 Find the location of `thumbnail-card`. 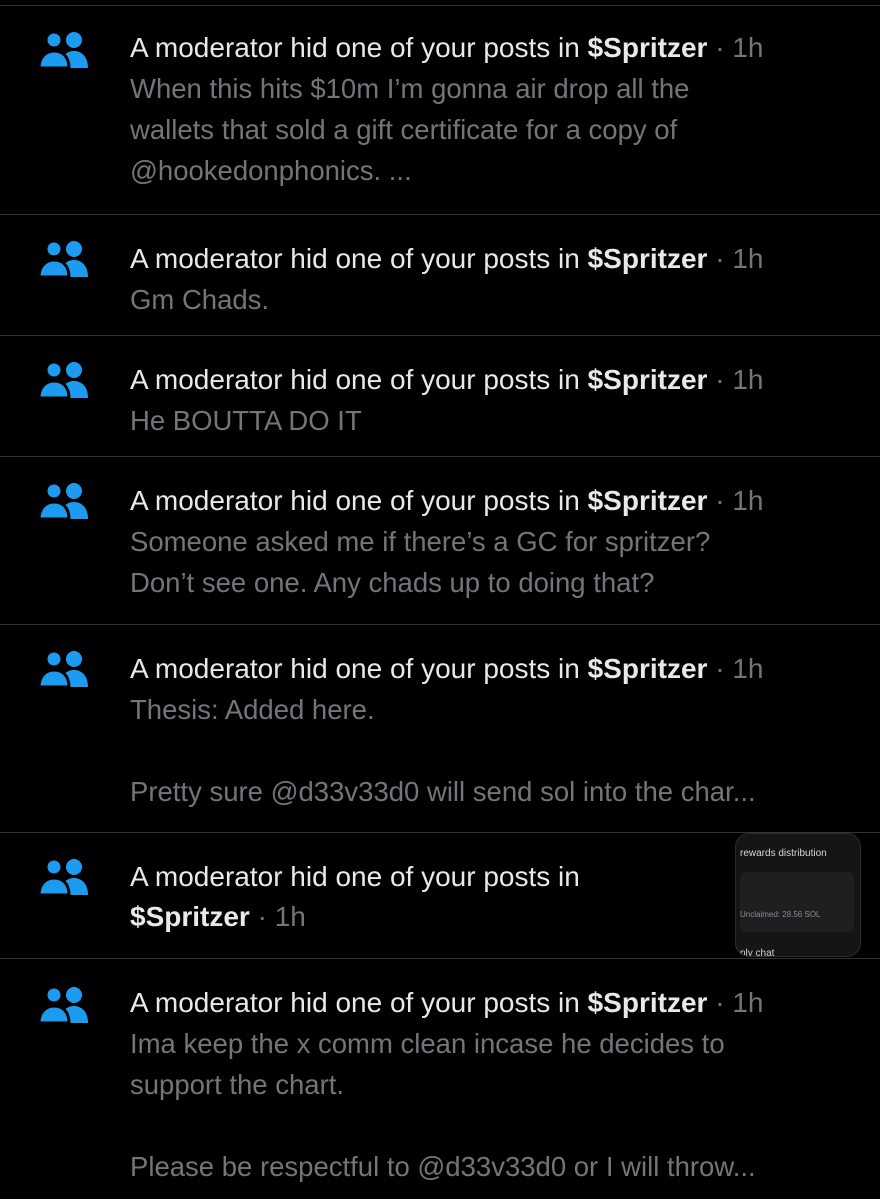

thumbnail-card is located at coordinates (797, 902).